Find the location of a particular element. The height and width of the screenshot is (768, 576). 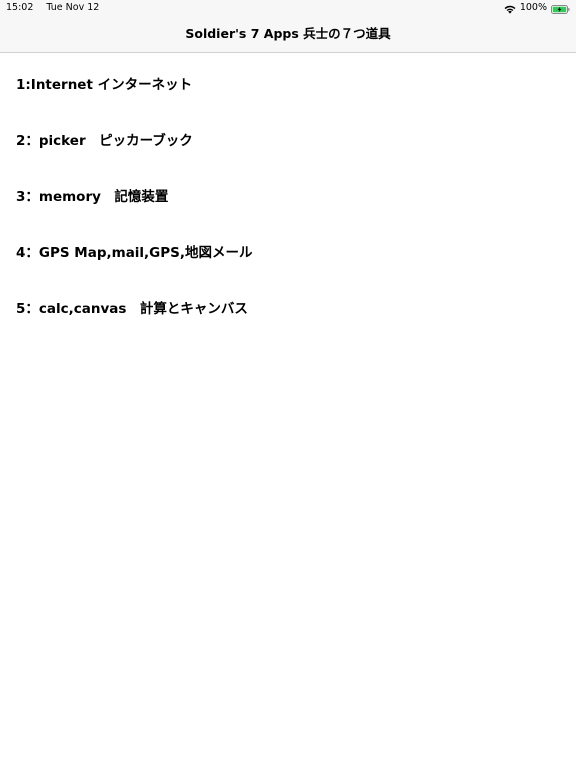

status-left: 15:02 Tue Nov 12 is located at coordinates (52, 8).